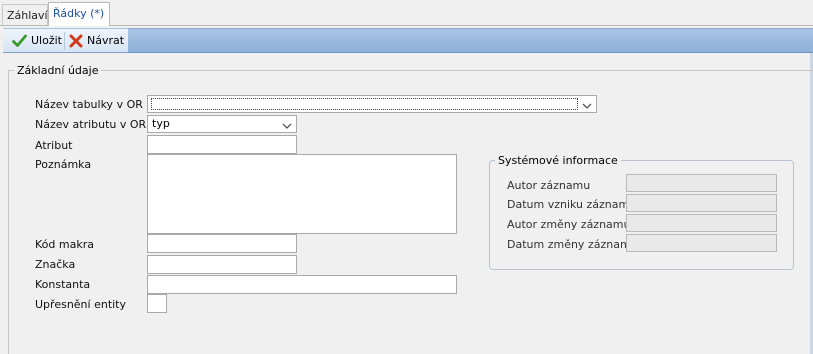 The image size is (813, 354). I want to click on note-textarea, so click(302, 194).